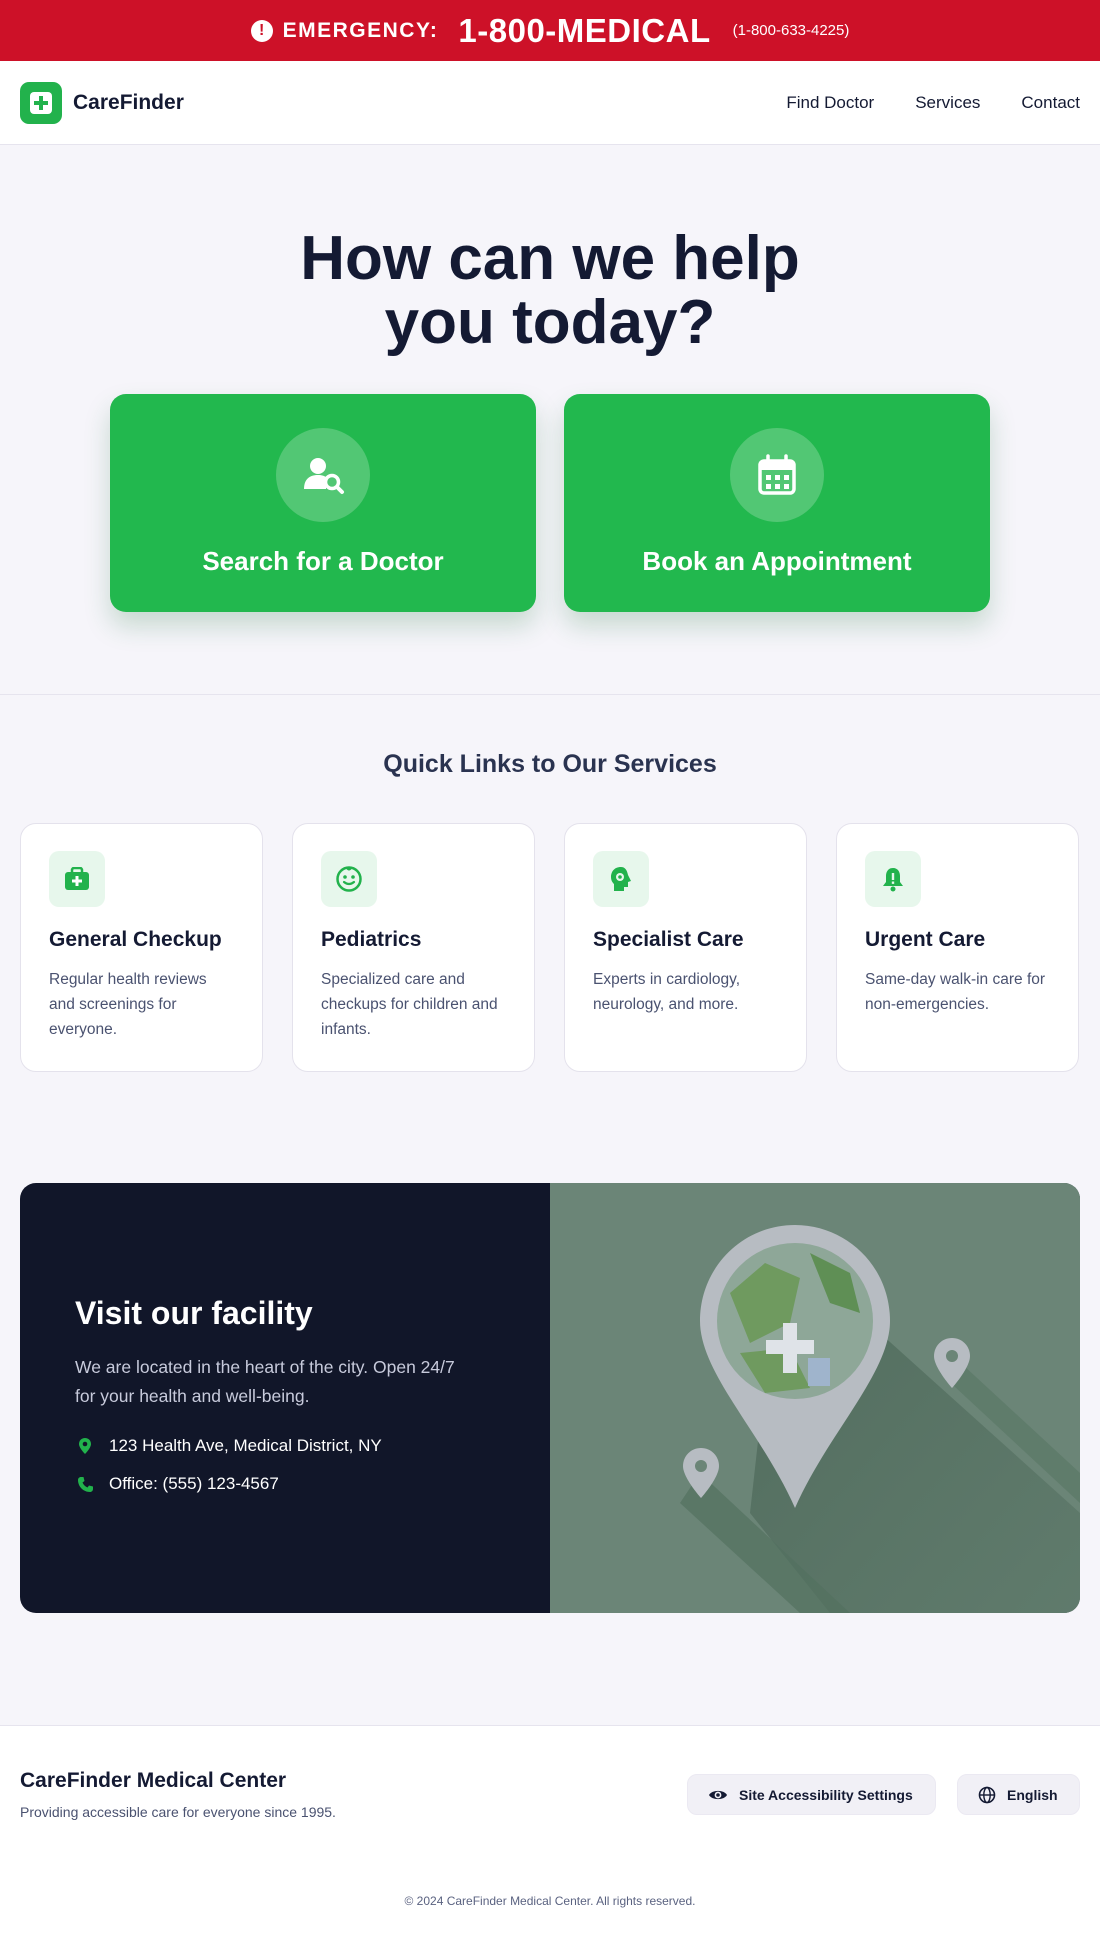 This screenshot has width=1100, height=1949. I want to click on user-search-icon, so click(323, 475).